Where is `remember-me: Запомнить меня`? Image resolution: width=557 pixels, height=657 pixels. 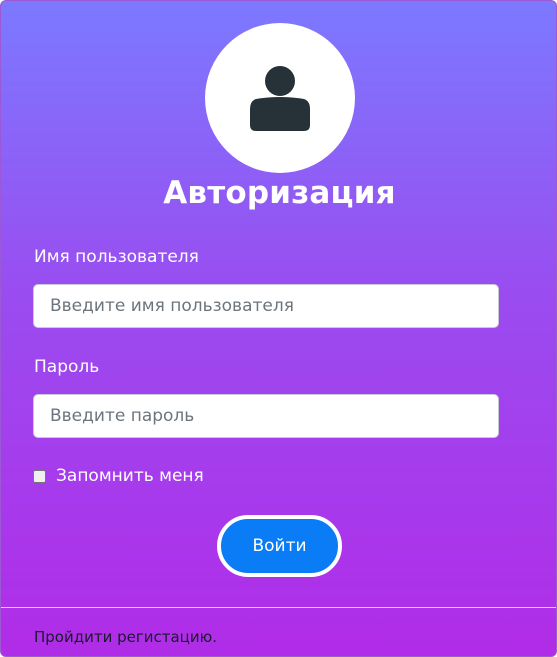
remember-me: Запомнить меня is located at coordinates (118, 476).